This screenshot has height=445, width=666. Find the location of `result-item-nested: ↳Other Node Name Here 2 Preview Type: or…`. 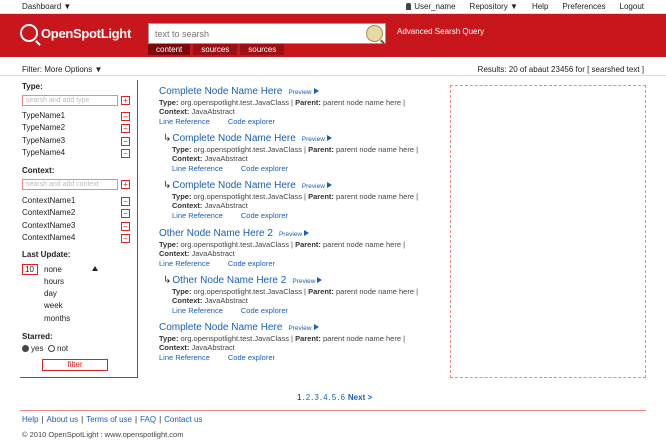

result-item-nested: ↳Other Node Name Here 2 Preview Type: or… is located at coordinates (305, 295).